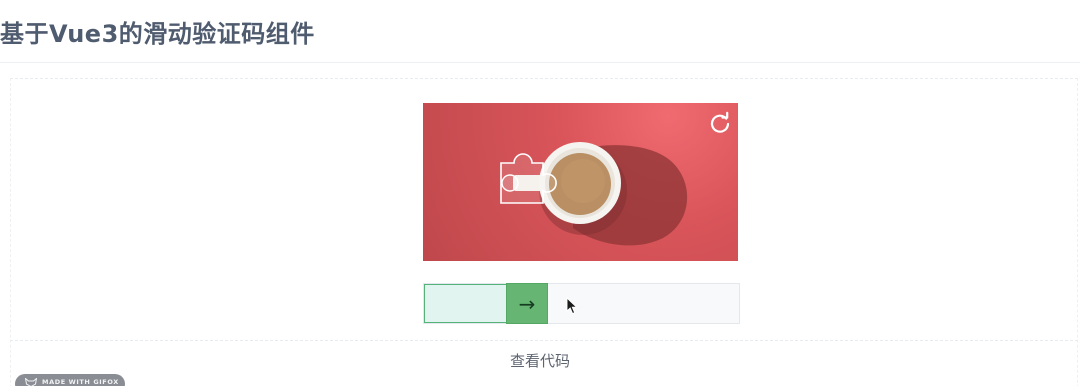 The height and width of the screenshot is (386, 1080). Describe the element at coordinates (540, 62) in the screenshot. I see `title-divider` at that location.